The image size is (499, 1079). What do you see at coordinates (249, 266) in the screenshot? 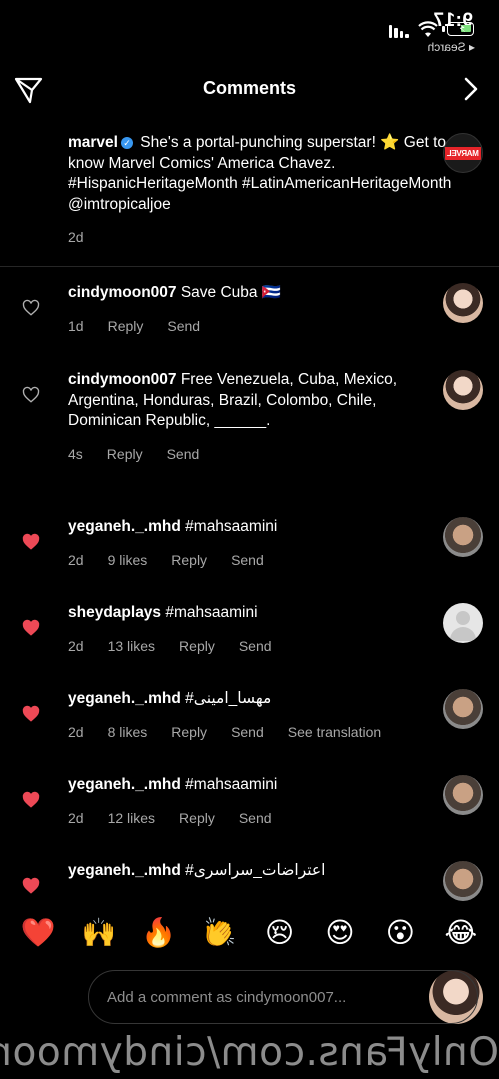
I see `caption-divider` at bounding box center [249, 266].